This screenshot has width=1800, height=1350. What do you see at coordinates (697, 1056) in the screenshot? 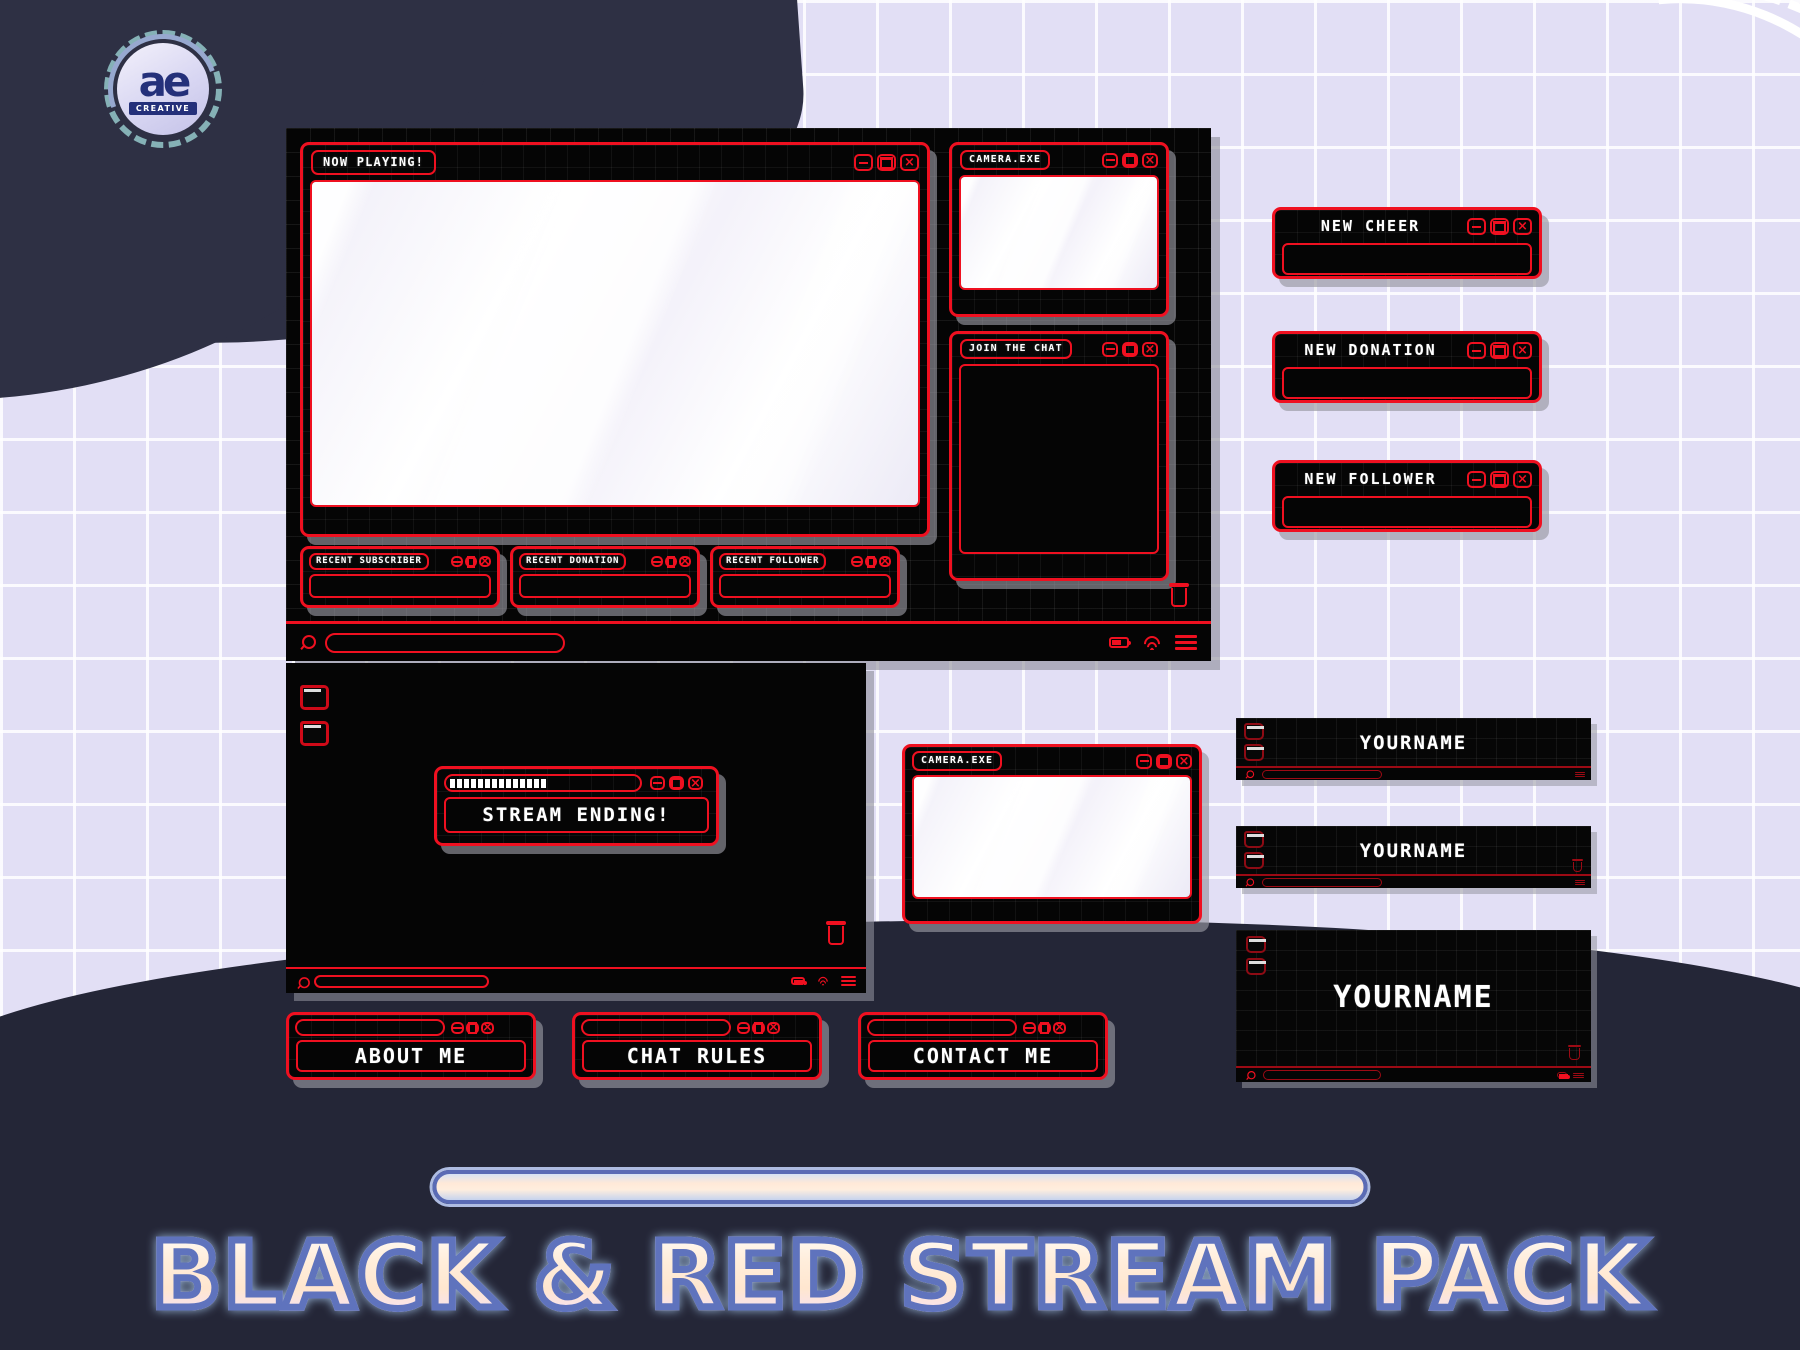
I see `chat-rules-label: CHAT RULES` at bounding box center [697, 1056].